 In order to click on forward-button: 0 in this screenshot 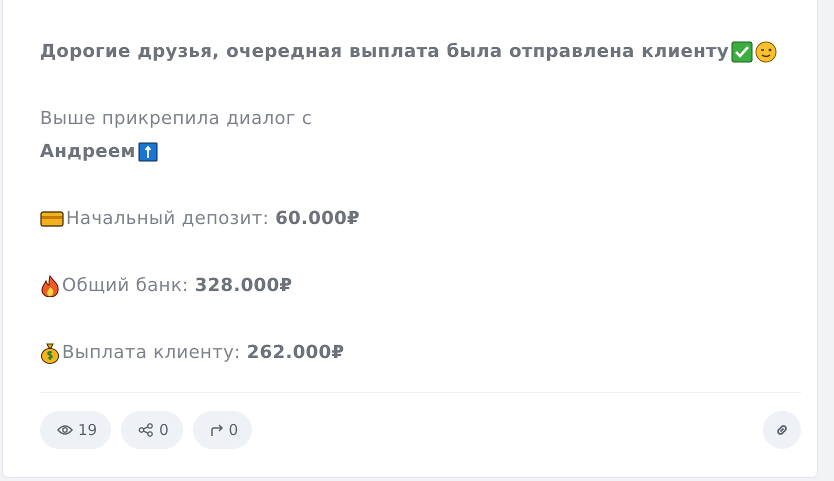, I will do `click(222, 430)`.